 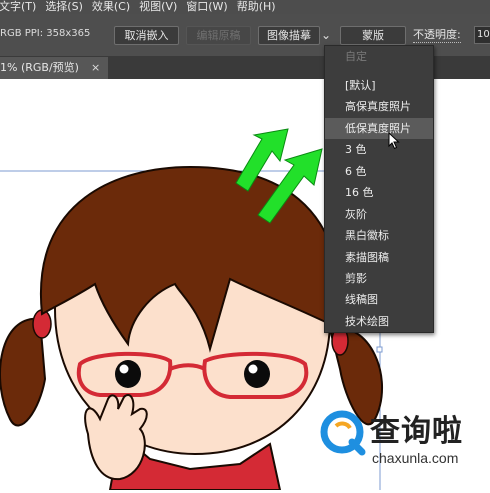 What do you see at coordinates (379, 192) in the screenshot?
I see `preset-16-colors: 16 色` at bounding box center [379, 192].